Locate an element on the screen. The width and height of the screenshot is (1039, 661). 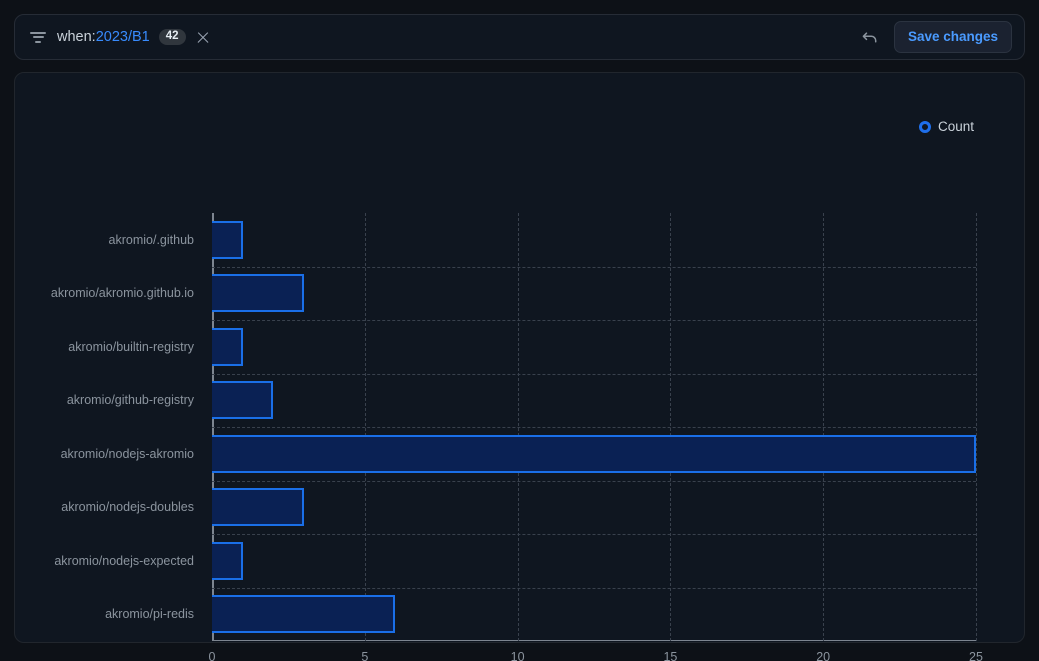
filter-chip: when:2023/B1 42 is located at coordinates (134, 37).